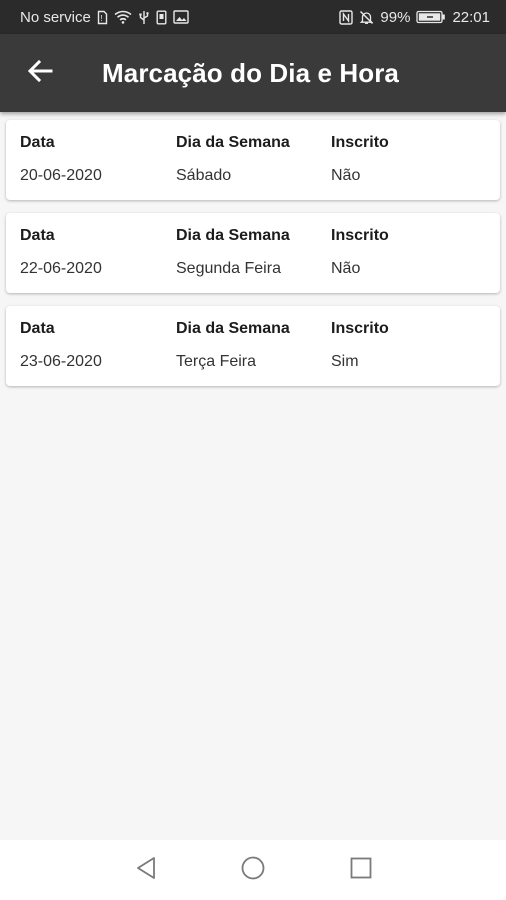  What do you see at coordinates (161, 17) in the screenshot?
I see `sd-card-icon` at bounding box center [161, 17].